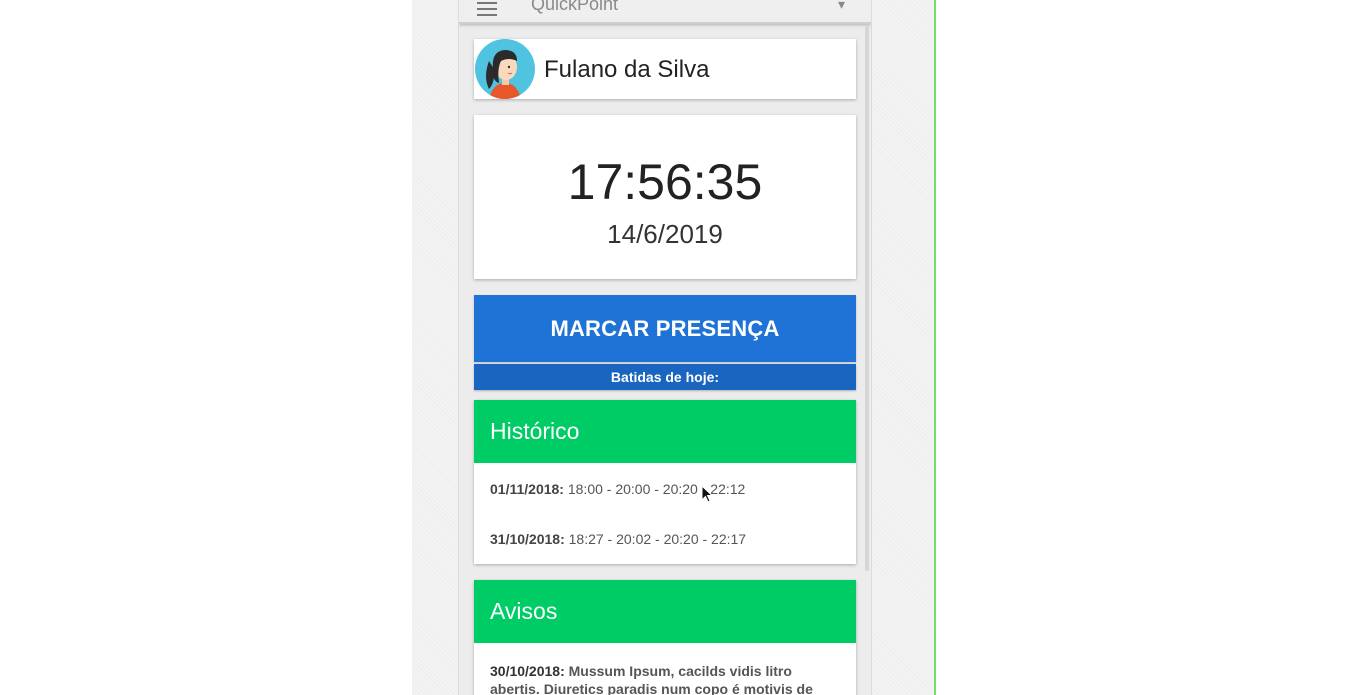 The image size is (1349, 695). I want to click on user-card: Fulano da Silva, so click(665, 69).